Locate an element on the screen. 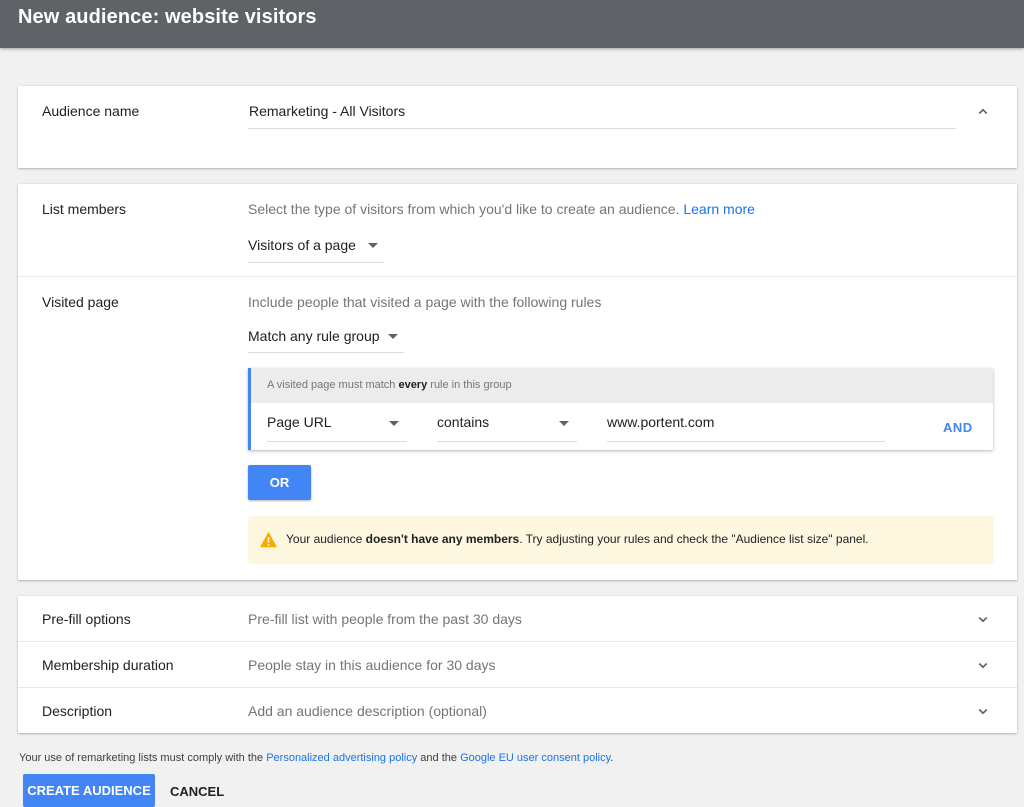 The image size is (1024, 807). list-members-selected: Visitors of a page is located at coordinates (302, 245).